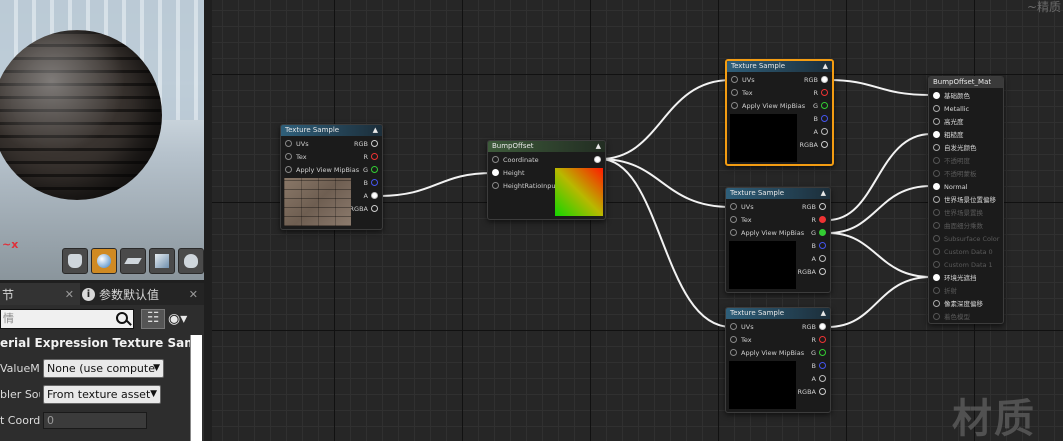 The width and height of the screenshot is (1063, 441). I want to click on world-position-offset-pin: 世界场景位置偏移, so click(964, 200).